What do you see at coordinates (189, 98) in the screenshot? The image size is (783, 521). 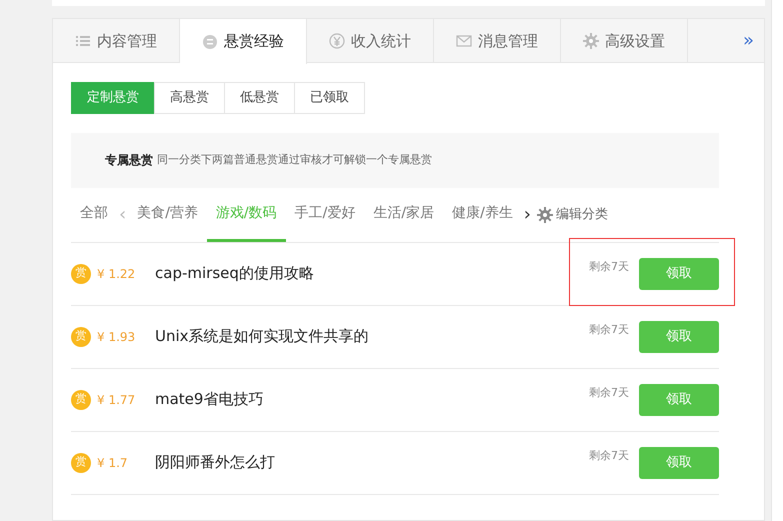 I see `filter-tab: 高悬赏` at bounding box center [189, 98].